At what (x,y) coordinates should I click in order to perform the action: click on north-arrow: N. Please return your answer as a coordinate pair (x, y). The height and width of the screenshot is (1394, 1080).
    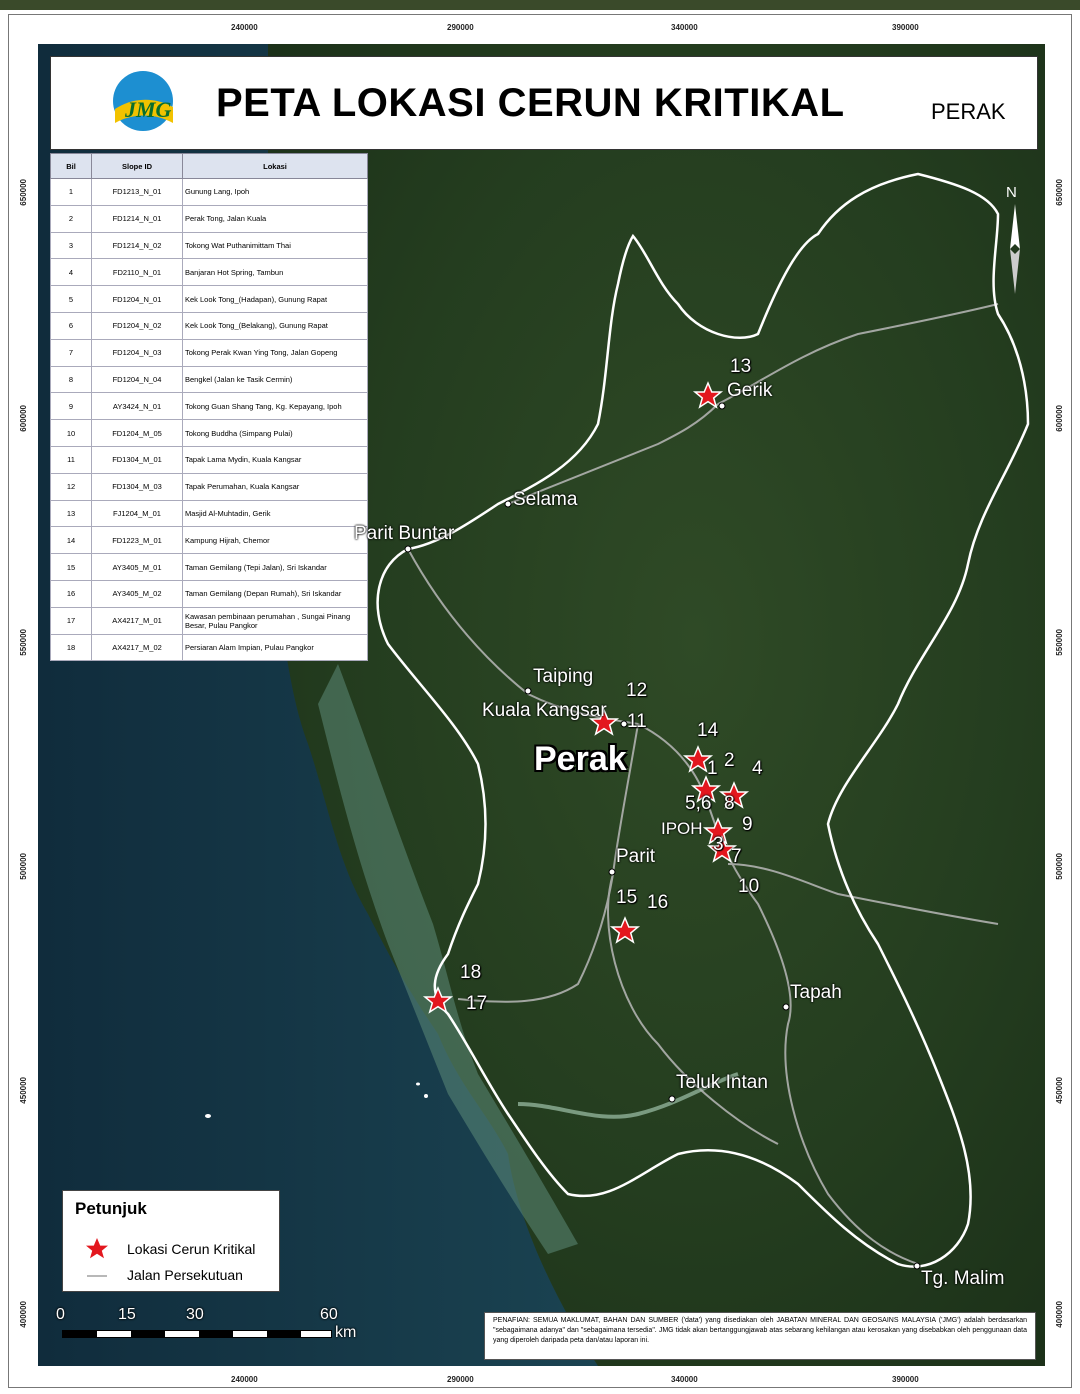
    Looking at the image, I should click on (1015, 239).